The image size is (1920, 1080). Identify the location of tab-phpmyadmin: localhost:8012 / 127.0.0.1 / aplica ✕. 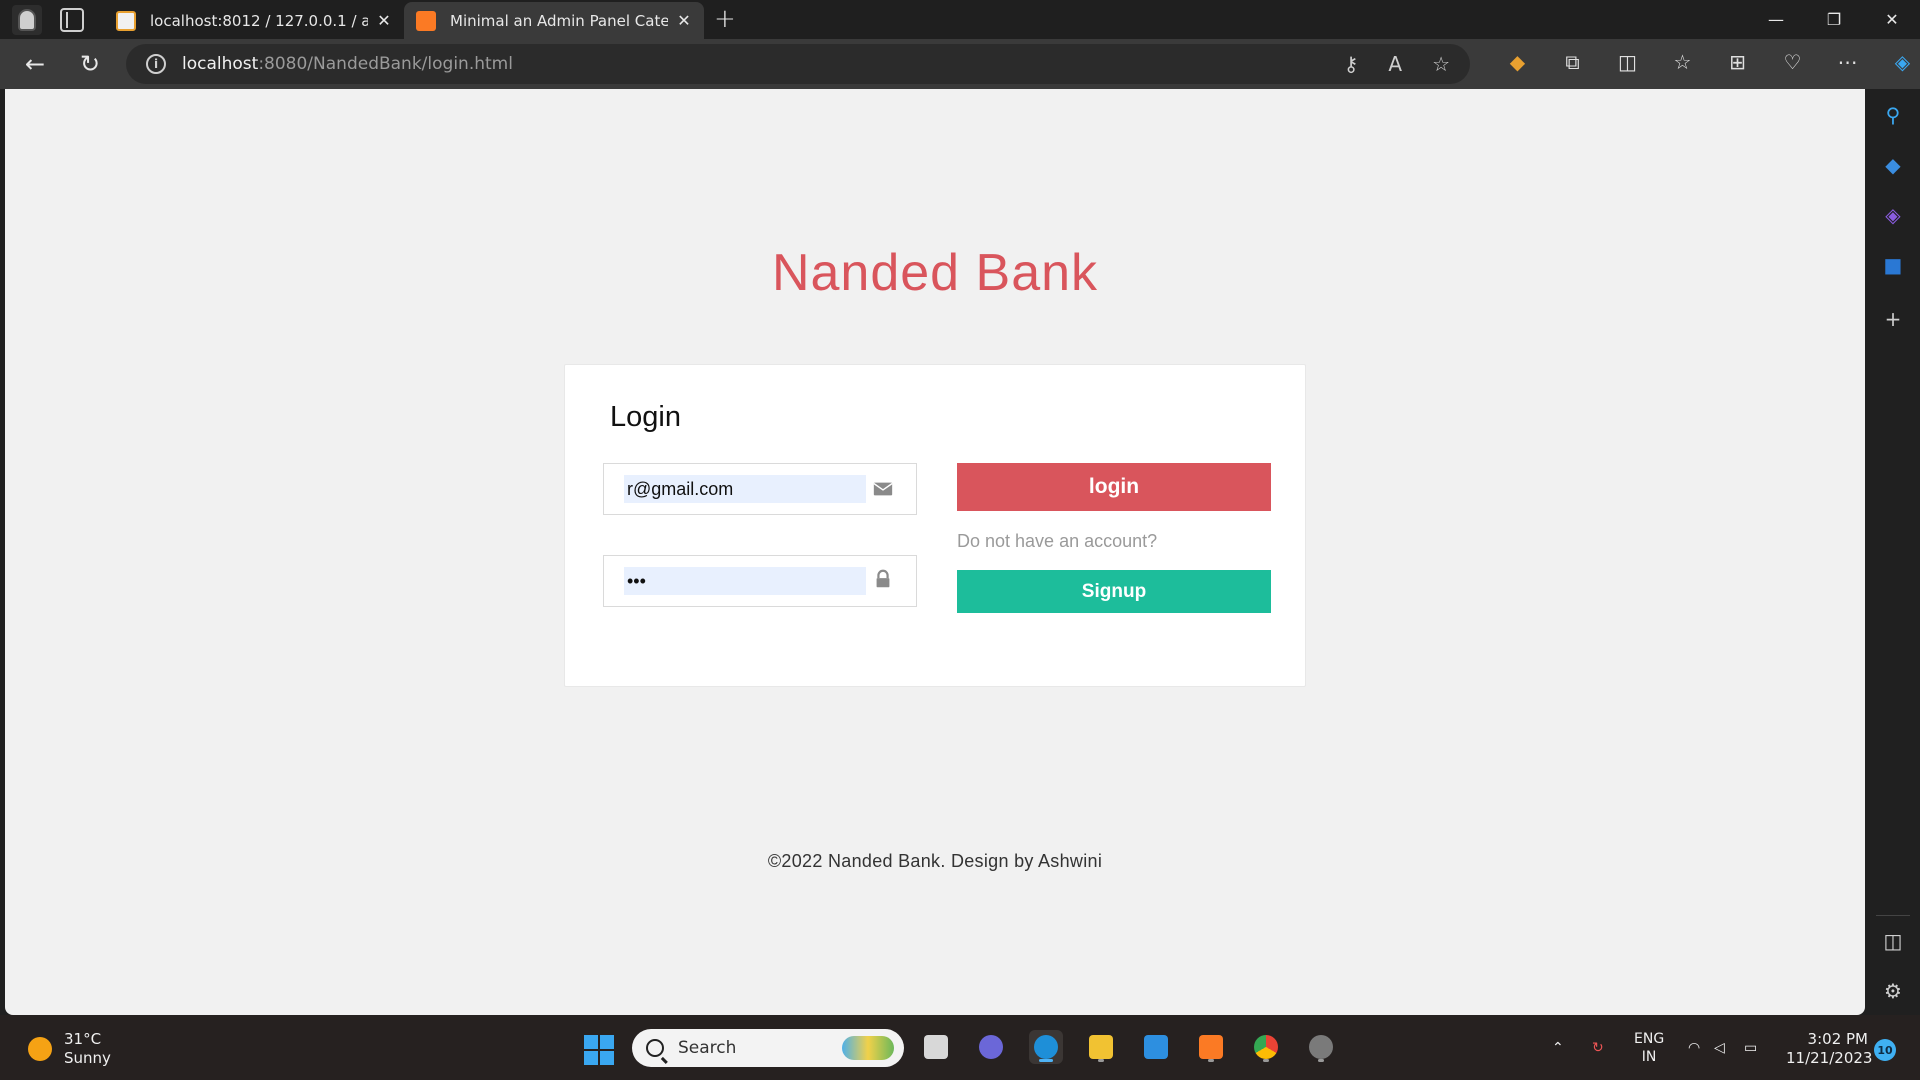
(254, 20).